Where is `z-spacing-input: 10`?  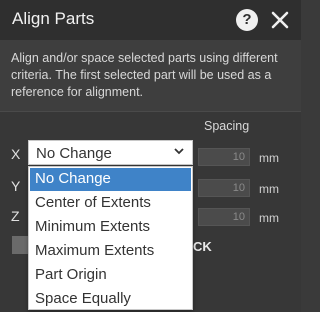 z-spacing-input: 10 is located at coordinates (224, 217).